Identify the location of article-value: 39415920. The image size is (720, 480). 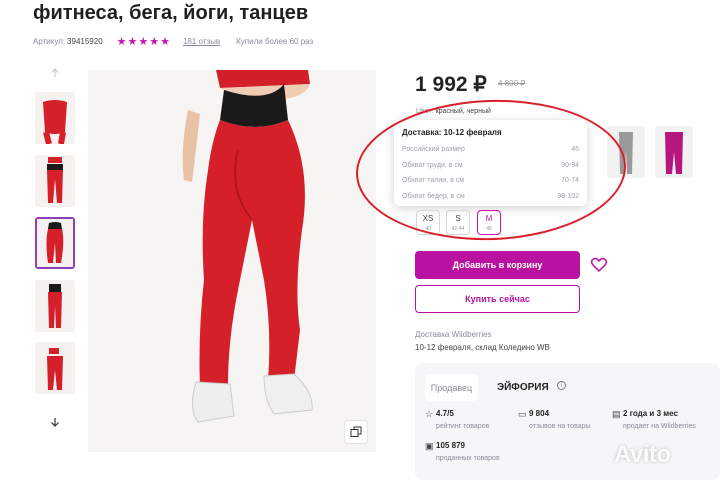
(85, 41).